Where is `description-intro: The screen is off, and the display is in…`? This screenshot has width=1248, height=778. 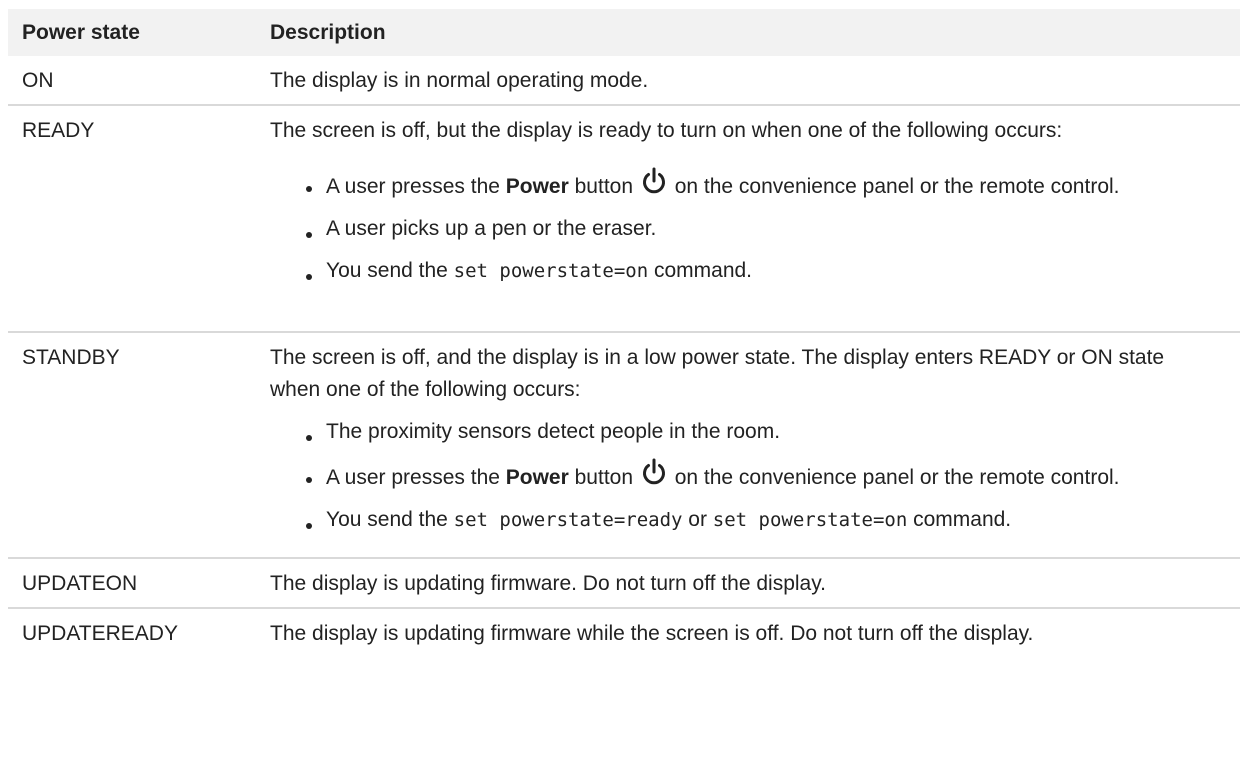 description-intro: The screen is off, and the display is in… is located at coordinates (717, 373).